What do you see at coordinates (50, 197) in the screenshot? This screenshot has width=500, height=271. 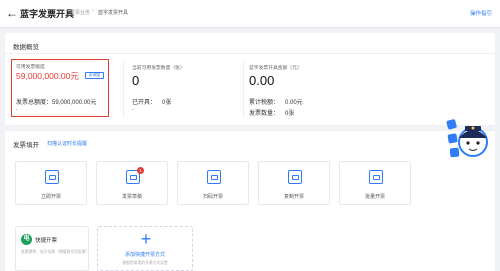 I see `tile-label: 立即开票` at bounding box center [50, 197].